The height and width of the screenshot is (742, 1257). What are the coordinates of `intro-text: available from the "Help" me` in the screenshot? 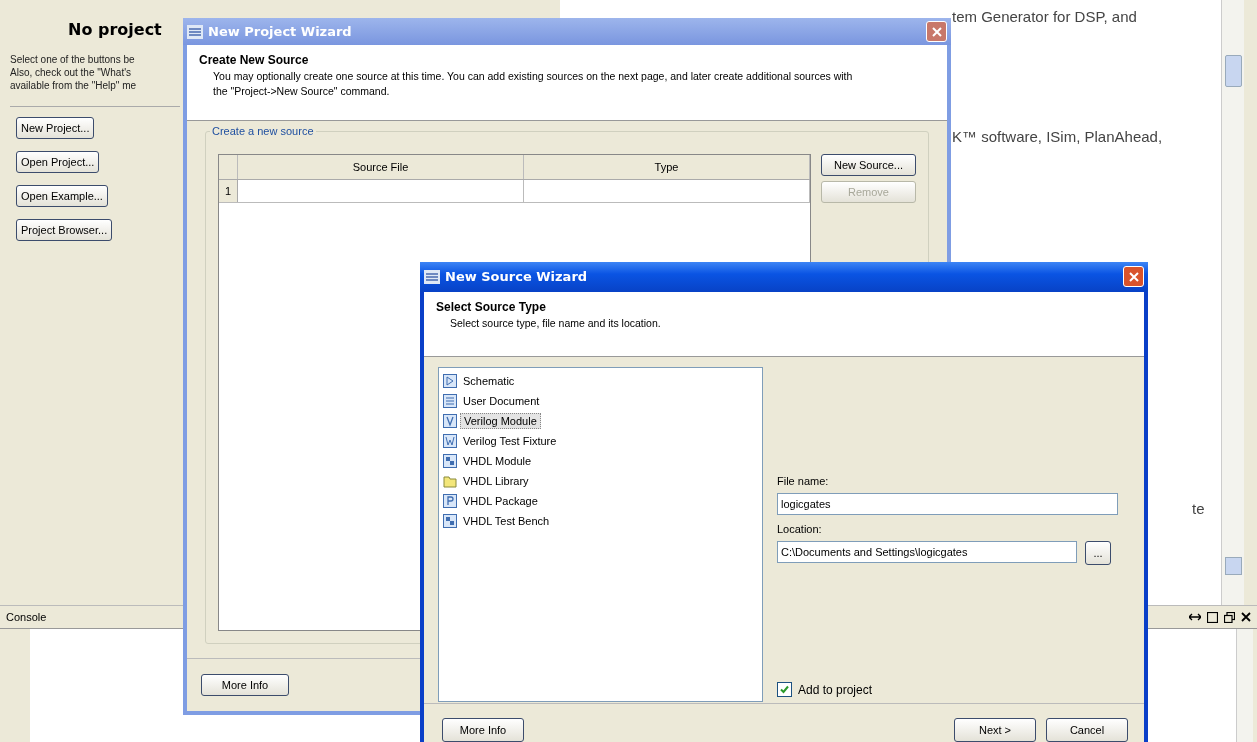 It's located at (73, 85).